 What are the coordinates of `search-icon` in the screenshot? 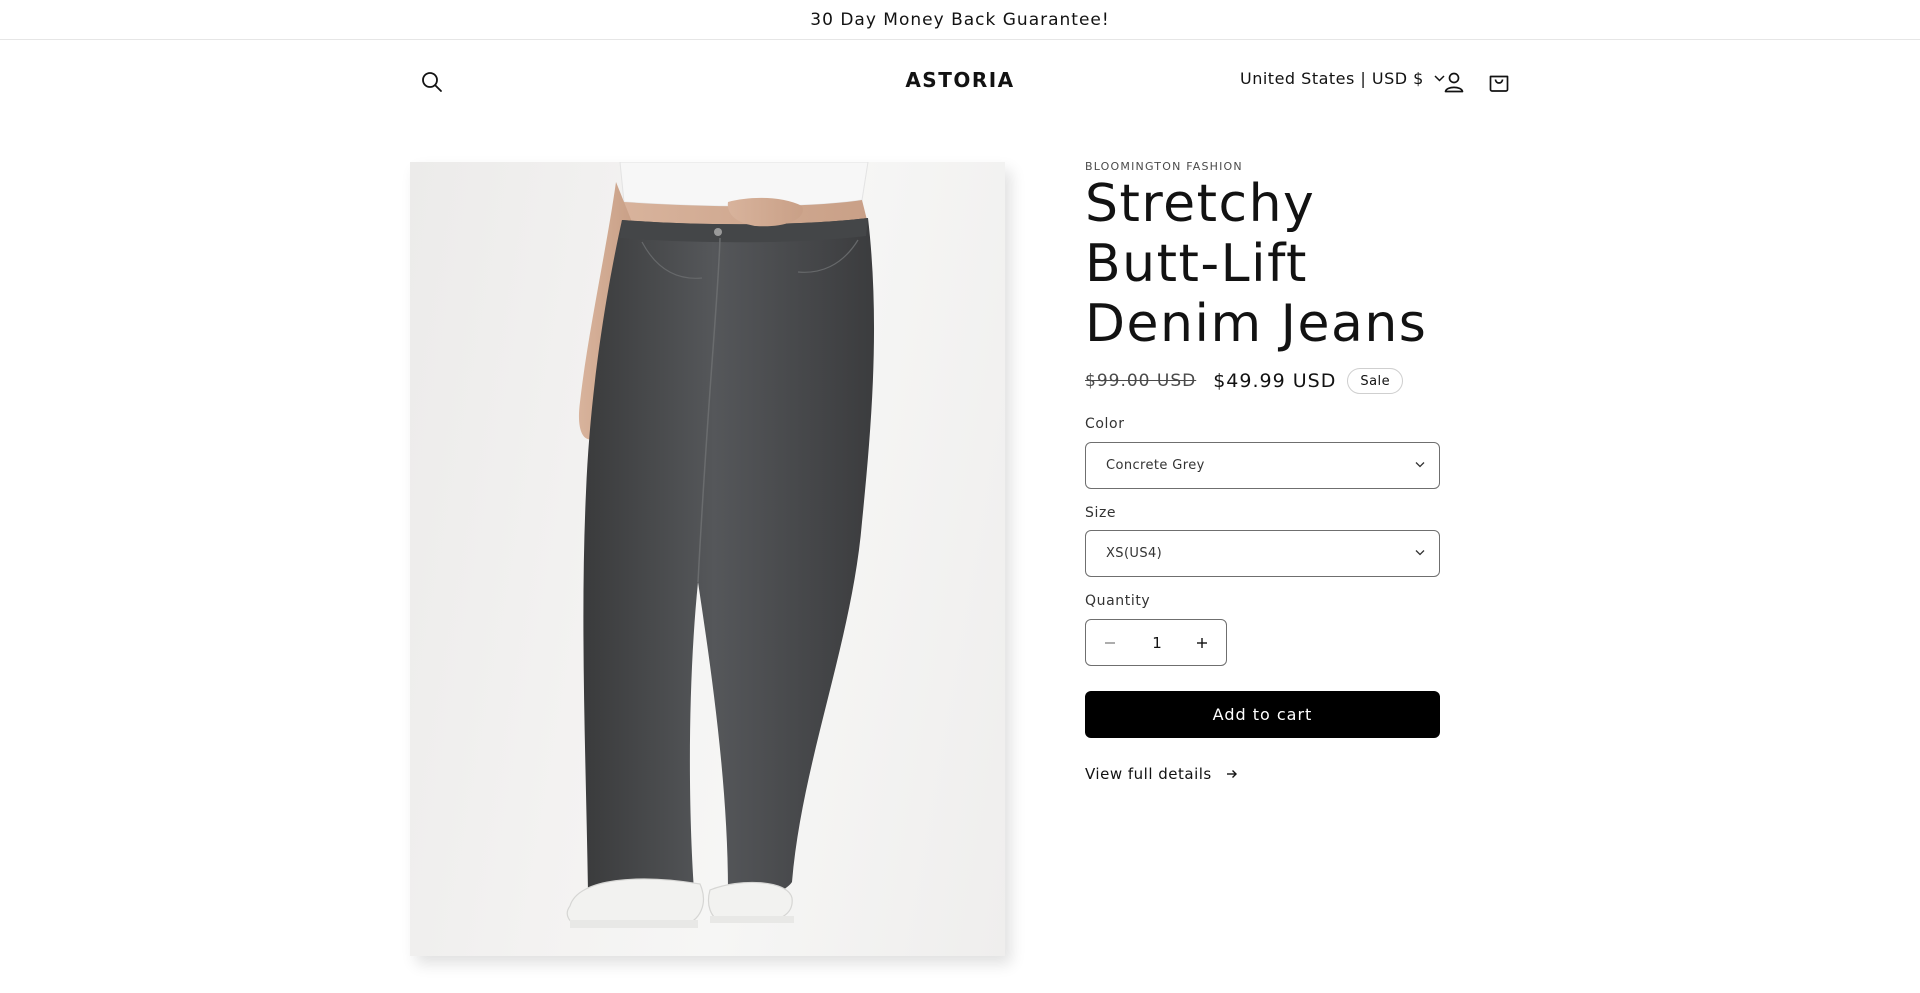 It's located at (432, 82).